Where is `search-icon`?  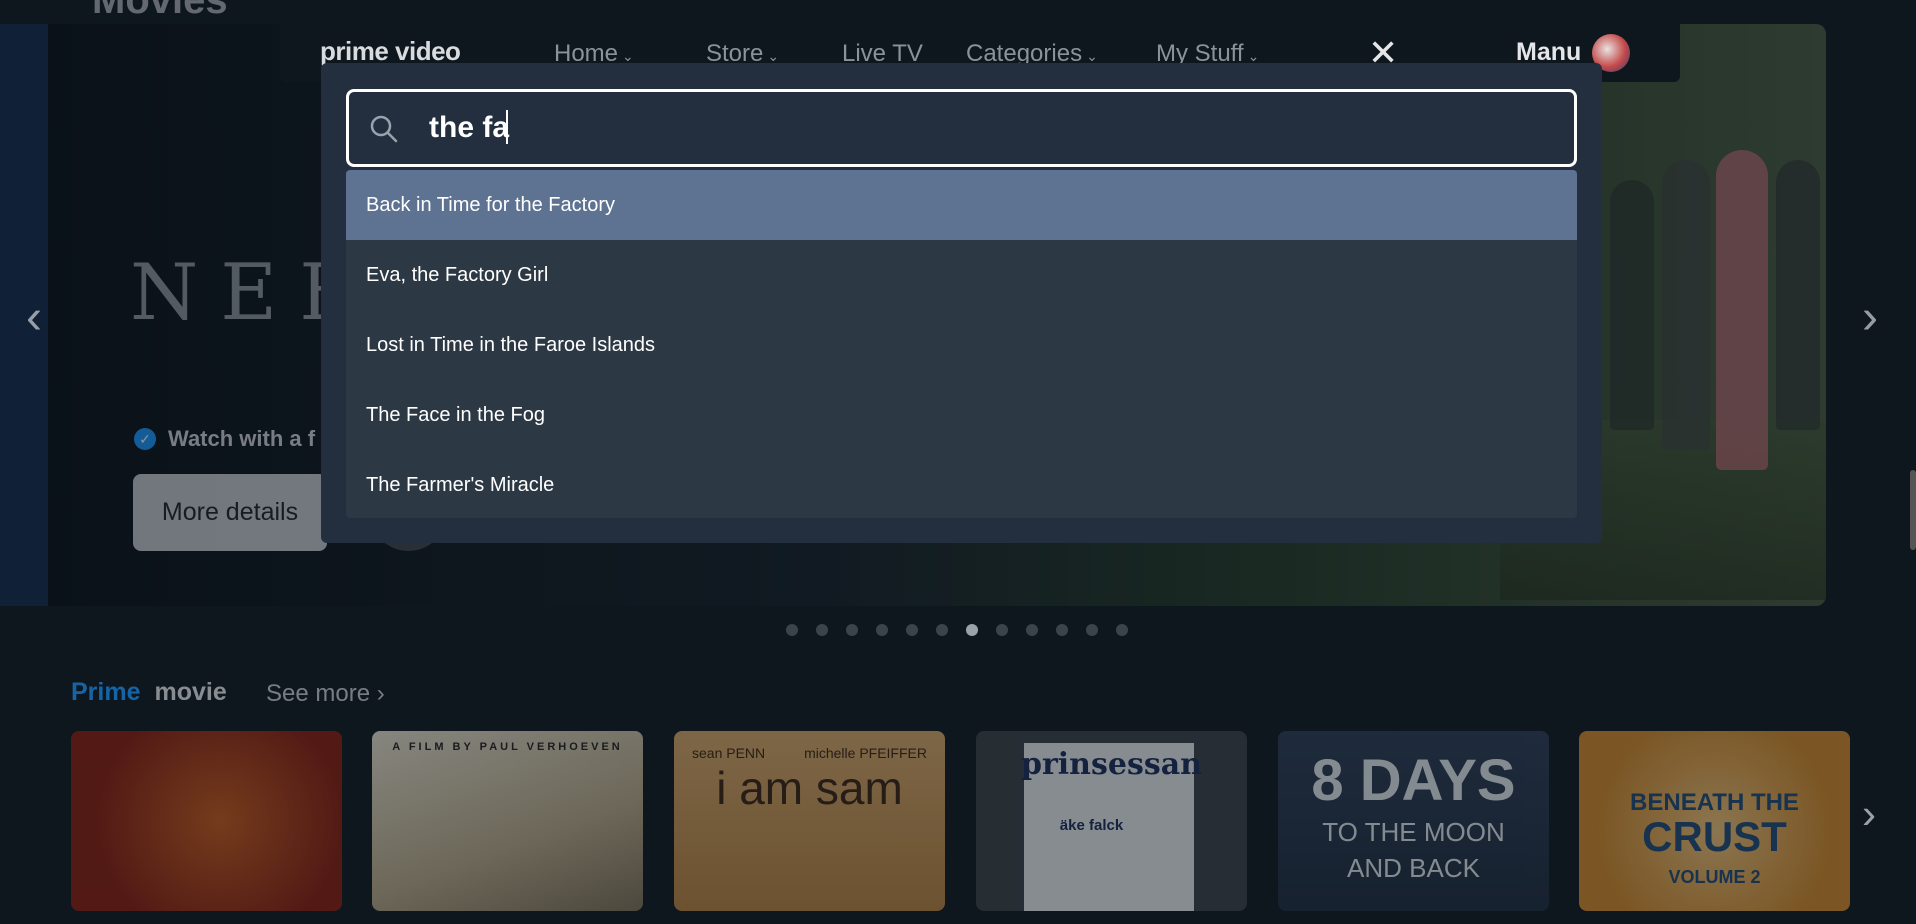
search-icon is located at coordinates (384, 129).